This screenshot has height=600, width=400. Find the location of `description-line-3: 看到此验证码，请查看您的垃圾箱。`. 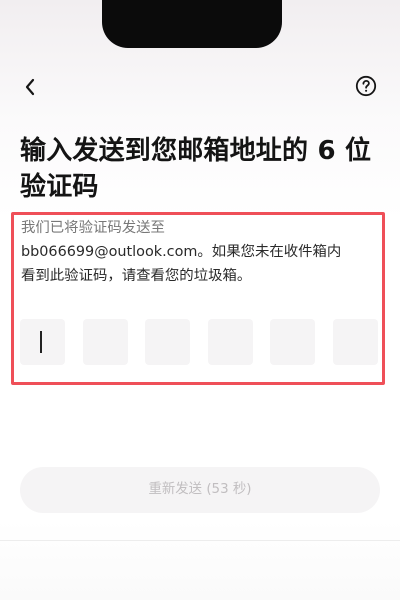

description-line-3: 看到此验证码，请查看您的垃圾箱。 is located at coordinates (136, 276).